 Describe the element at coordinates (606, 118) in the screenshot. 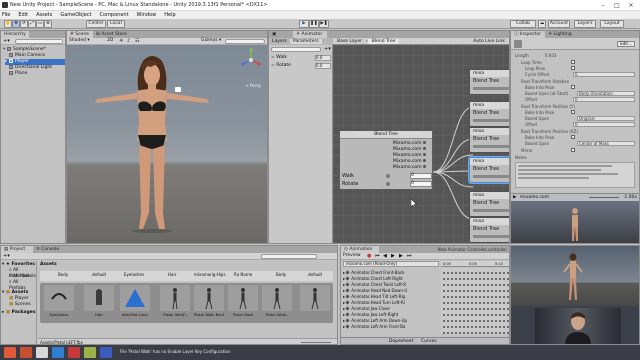

I see `dropdown: Original` at that location.